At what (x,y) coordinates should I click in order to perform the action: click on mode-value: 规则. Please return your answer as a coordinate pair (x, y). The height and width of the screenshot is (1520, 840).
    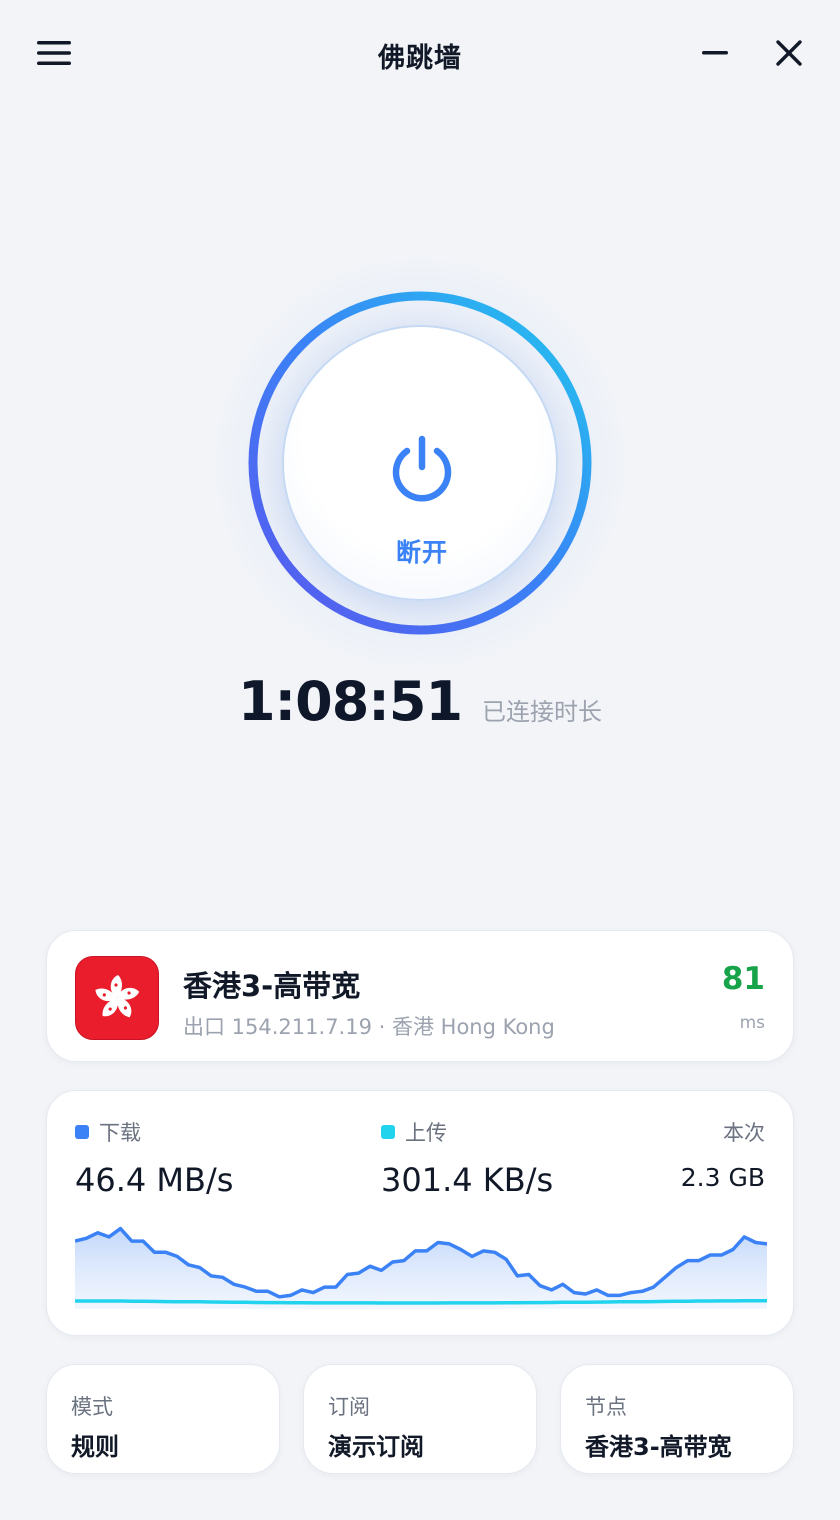
    Looking at the image, I should click on (95, 1447).